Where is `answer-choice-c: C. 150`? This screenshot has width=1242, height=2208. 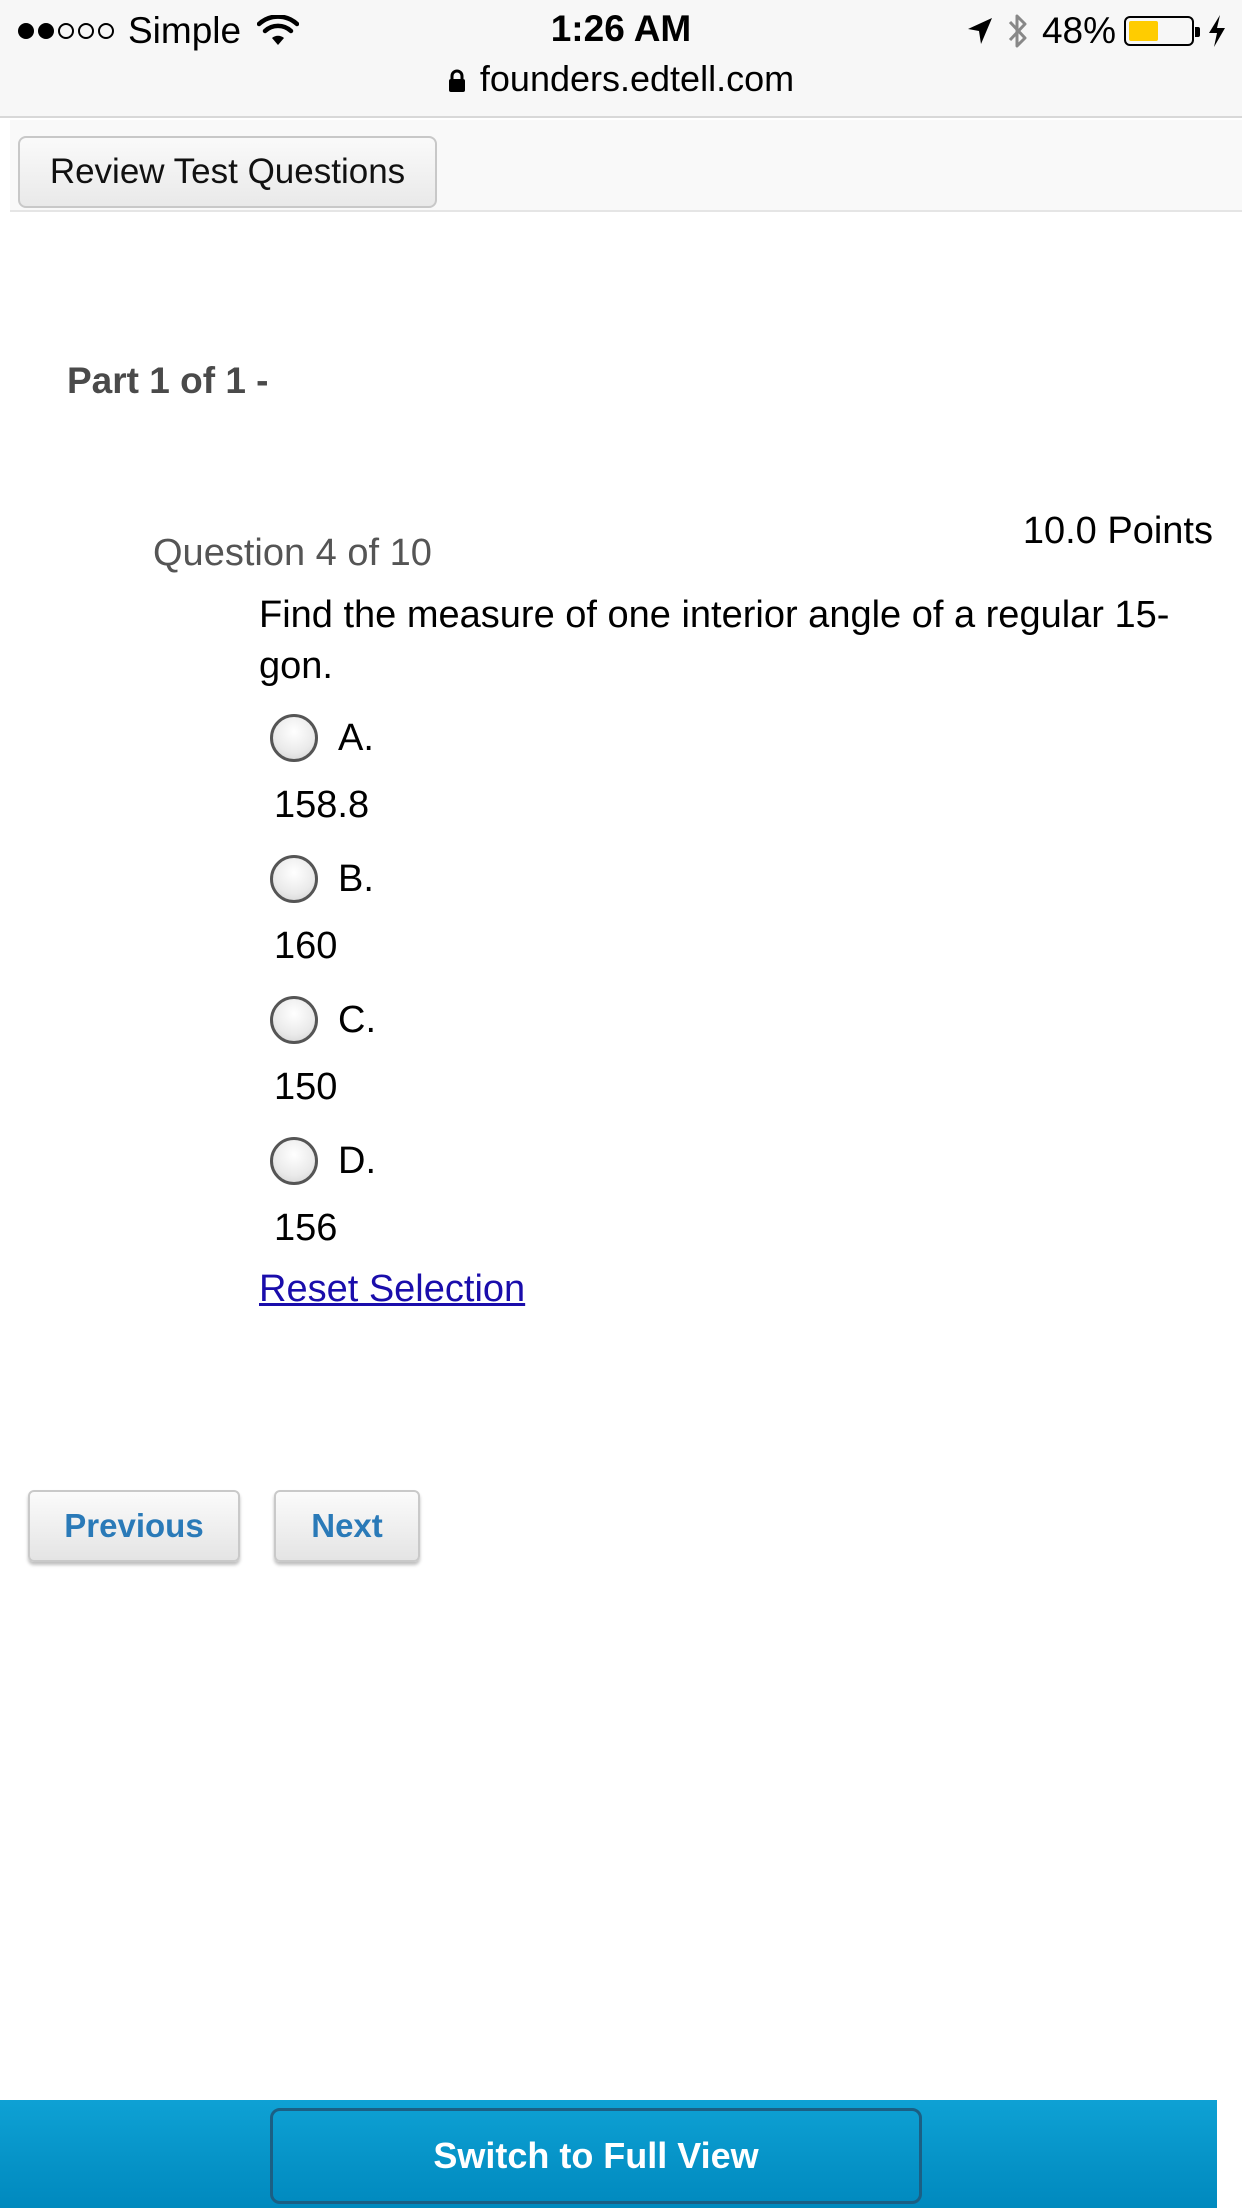
answer-choice-c: C. 150 is located at coordinates (420, 1051).